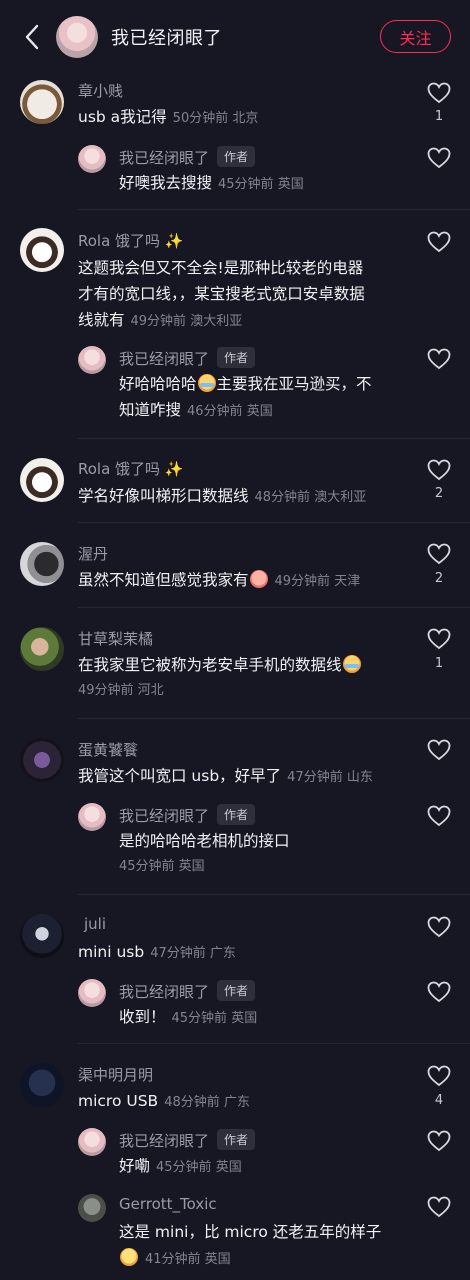  What do you see at coordinates (180, 1166) in the screenshot?
I see `reply-text: 好嘞 45分钟前 英国` at bounding box center [180, 1166].